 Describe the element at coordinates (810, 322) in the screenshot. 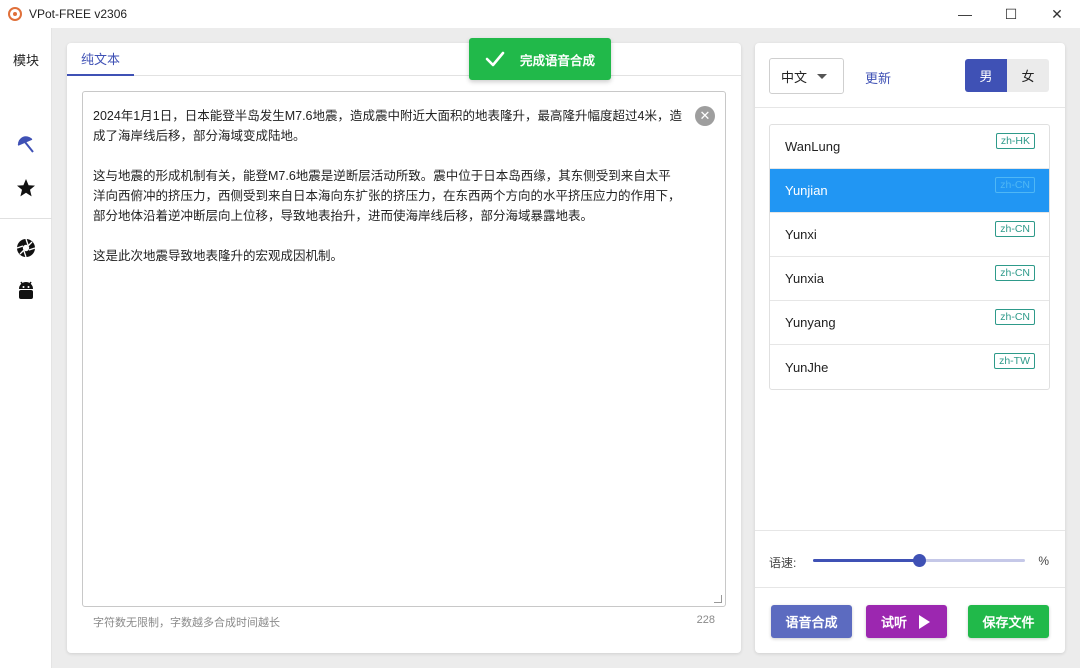

I see `voice-name: Yunyang` at that location.